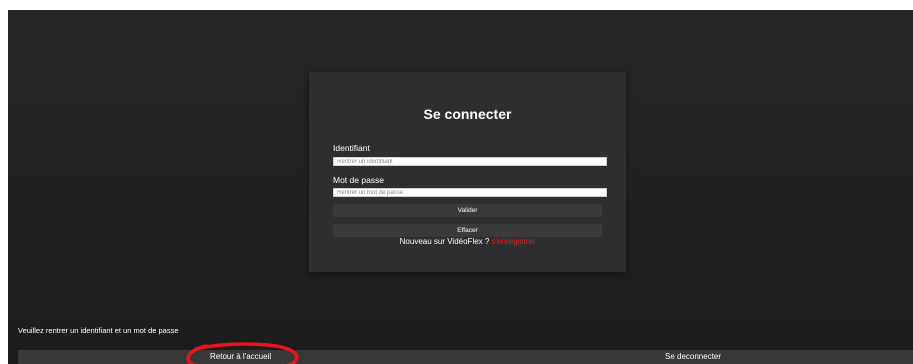  Describe the element at coordinates (470, 192) in the screenshot. I see `password-input` at that location.